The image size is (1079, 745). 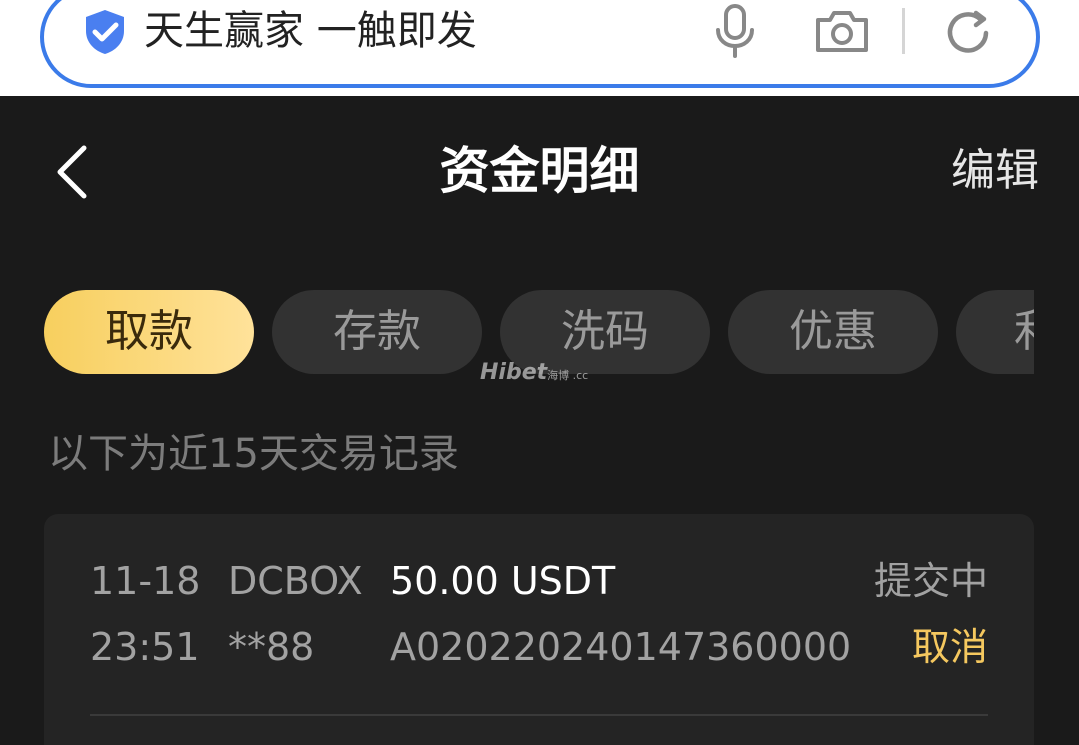 What do you see at coordinates (995, 171) in the screenshot?
I see `edit-button: 编辑` at bounding box center [995, 171].